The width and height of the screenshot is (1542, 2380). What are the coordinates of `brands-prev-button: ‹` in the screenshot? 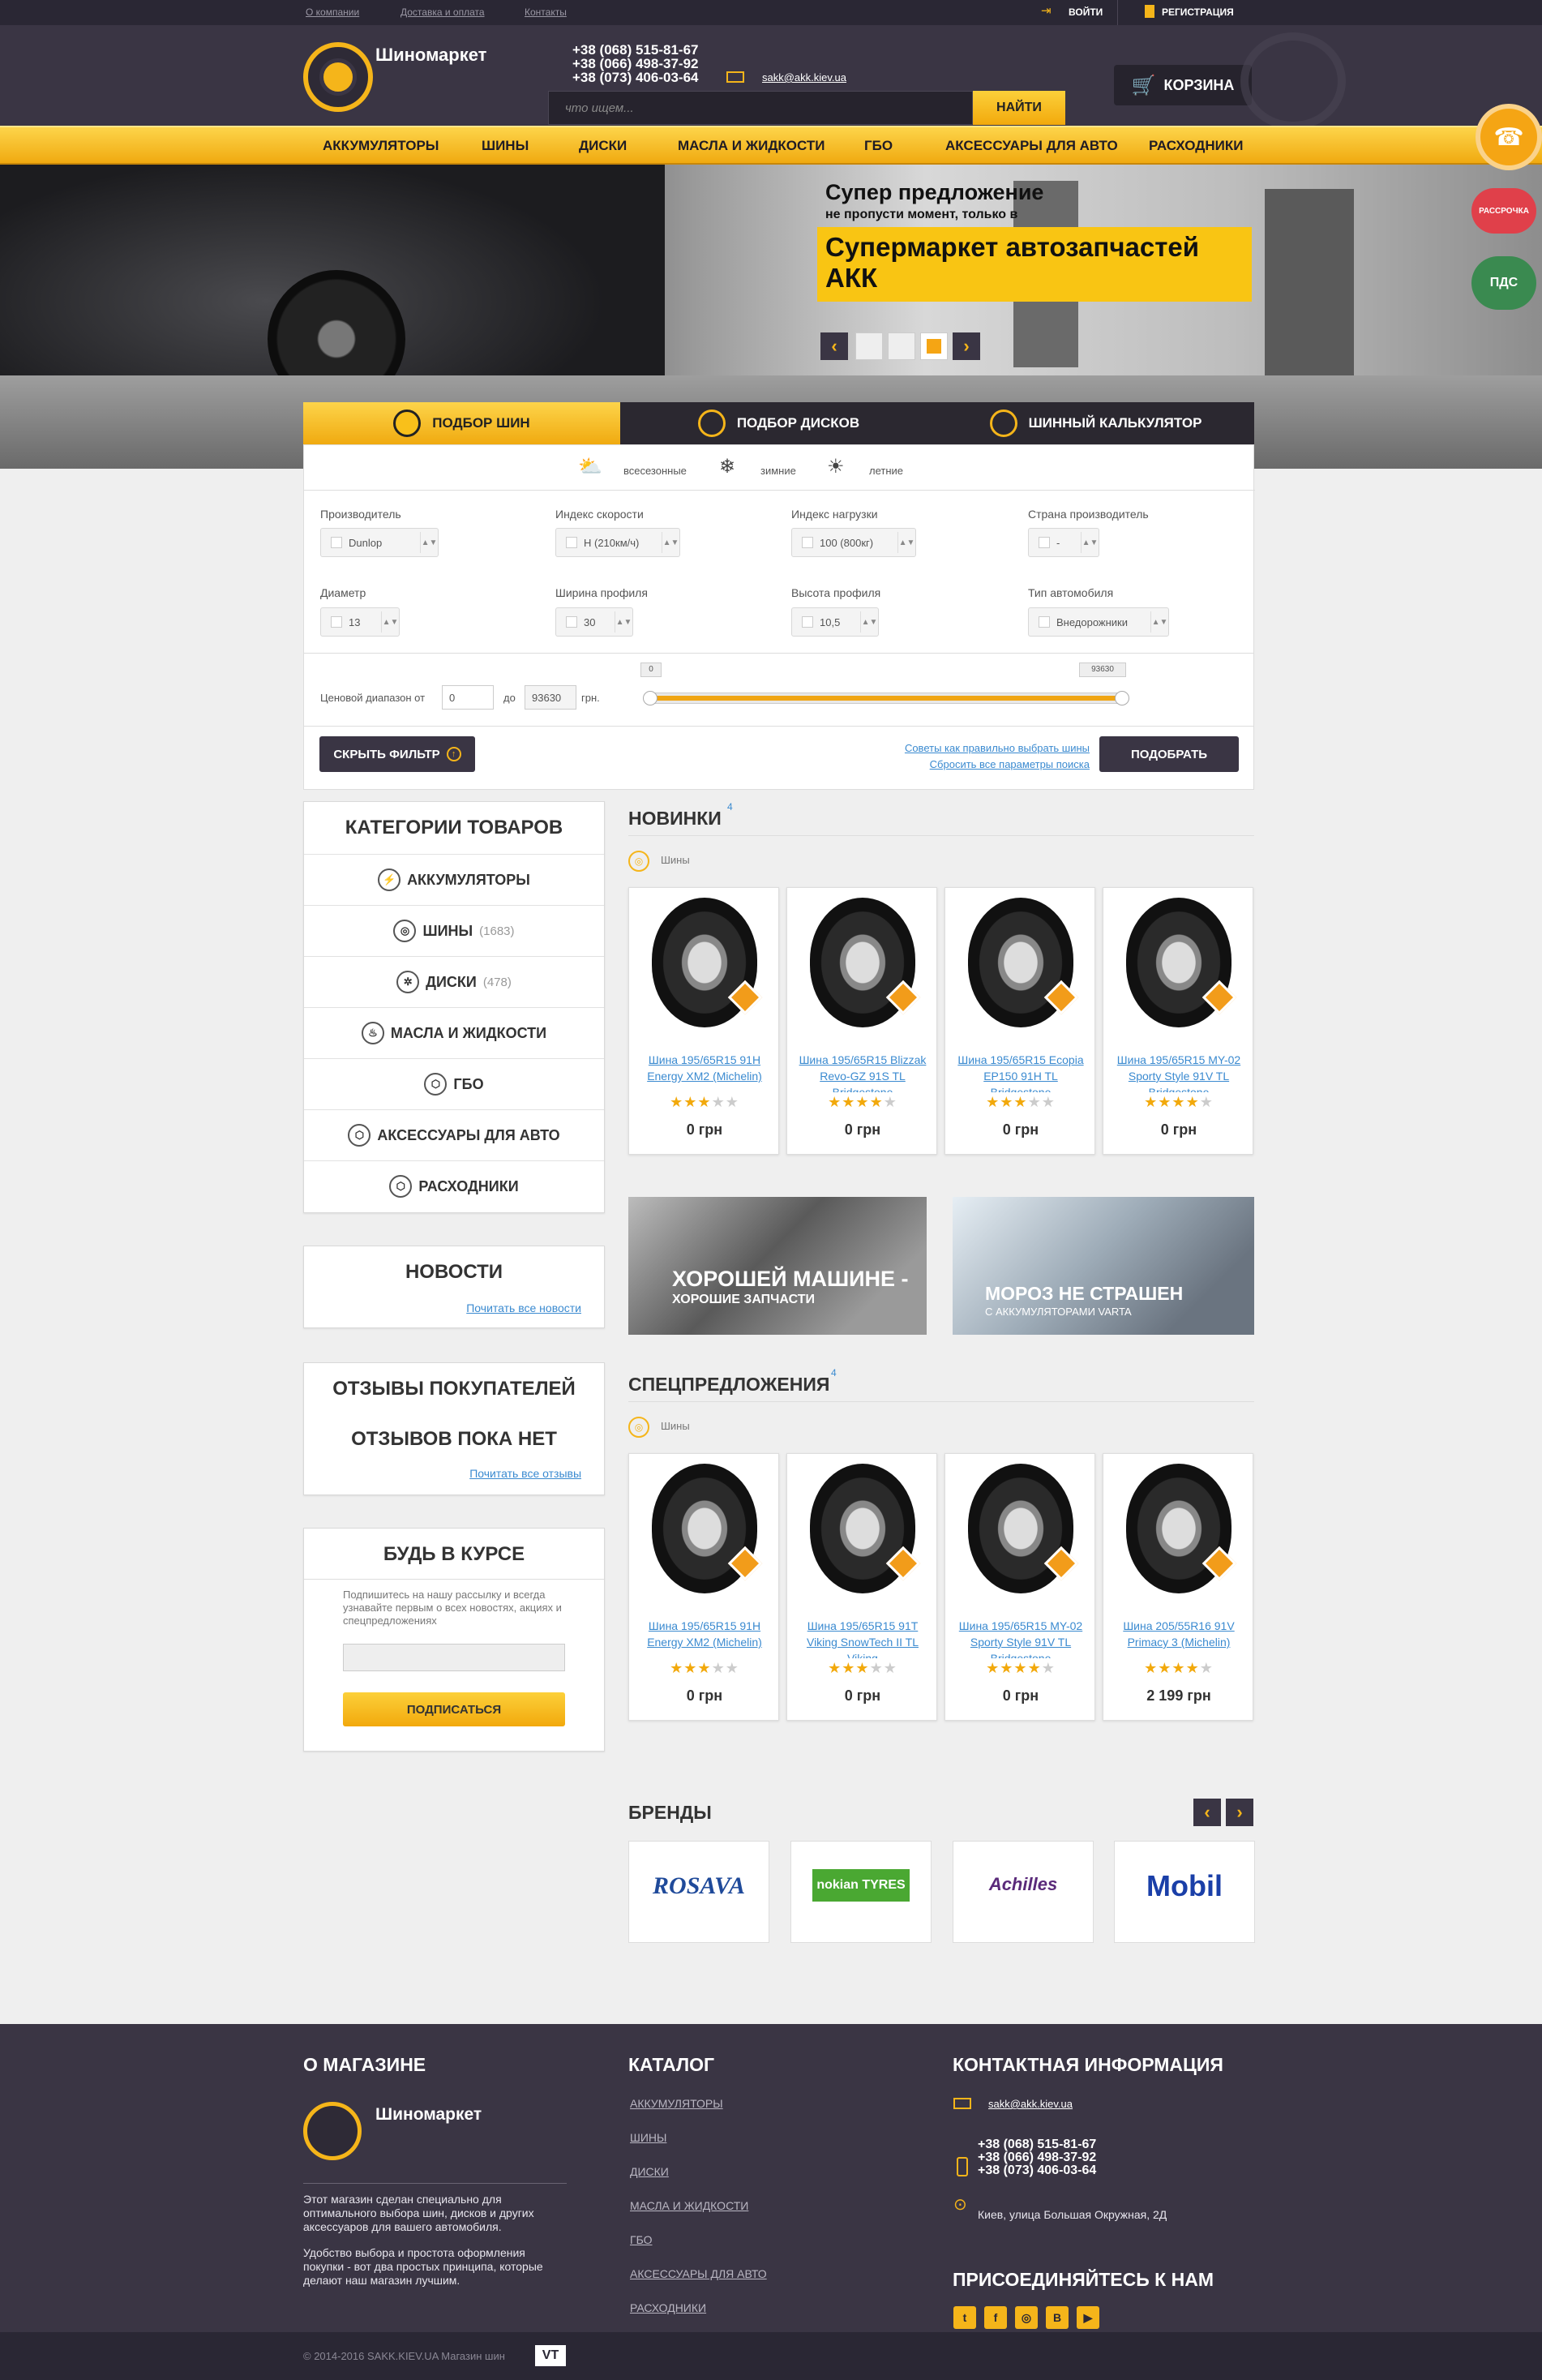 It's located at (1207, 1812).